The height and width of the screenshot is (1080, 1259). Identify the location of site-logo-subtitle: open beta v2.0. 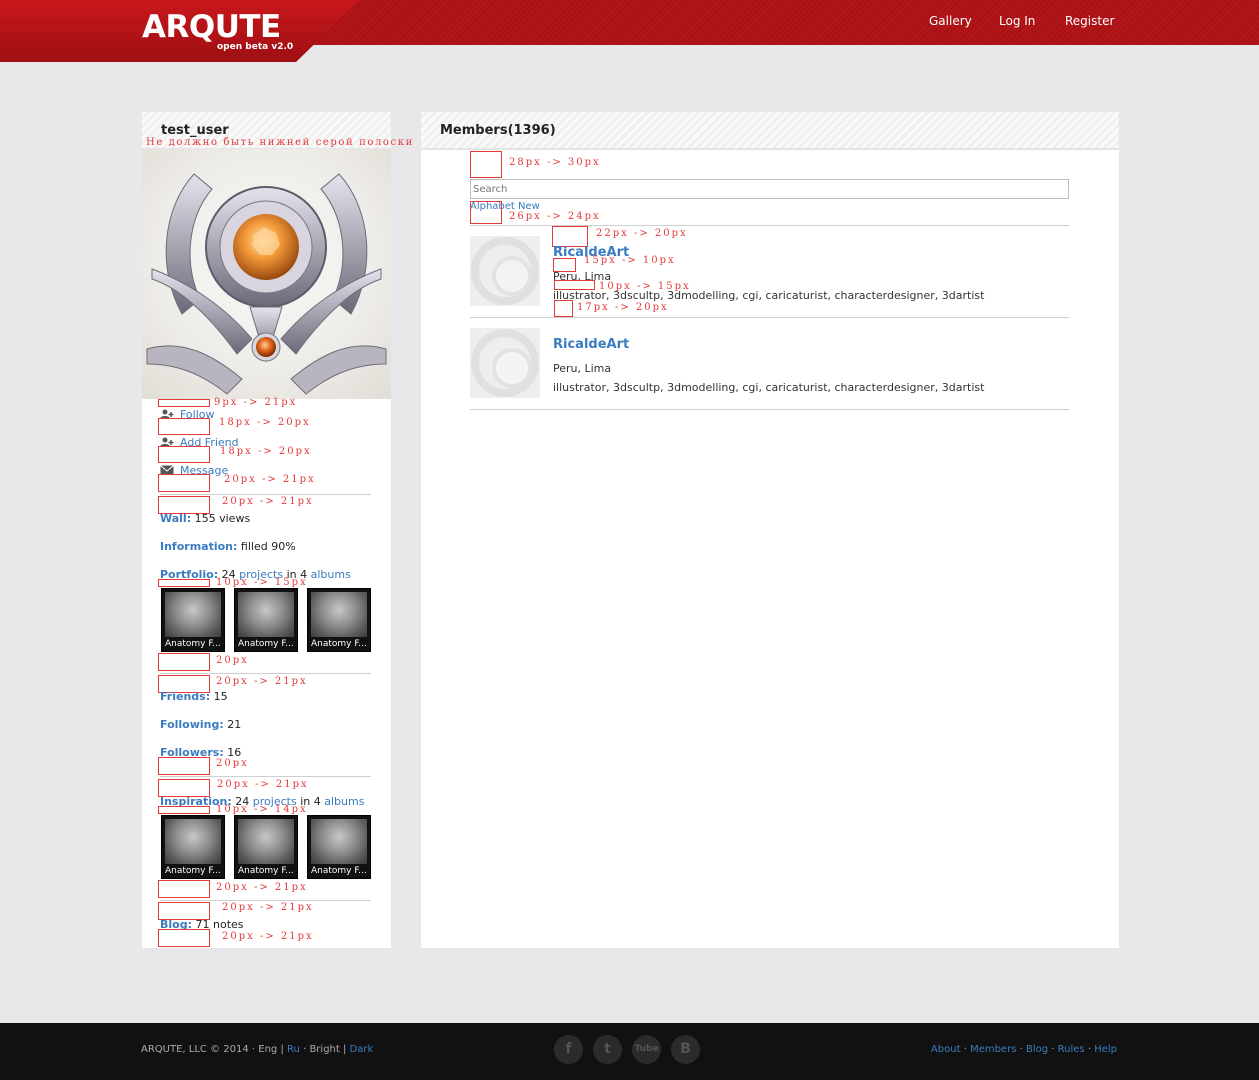
(255, 47).